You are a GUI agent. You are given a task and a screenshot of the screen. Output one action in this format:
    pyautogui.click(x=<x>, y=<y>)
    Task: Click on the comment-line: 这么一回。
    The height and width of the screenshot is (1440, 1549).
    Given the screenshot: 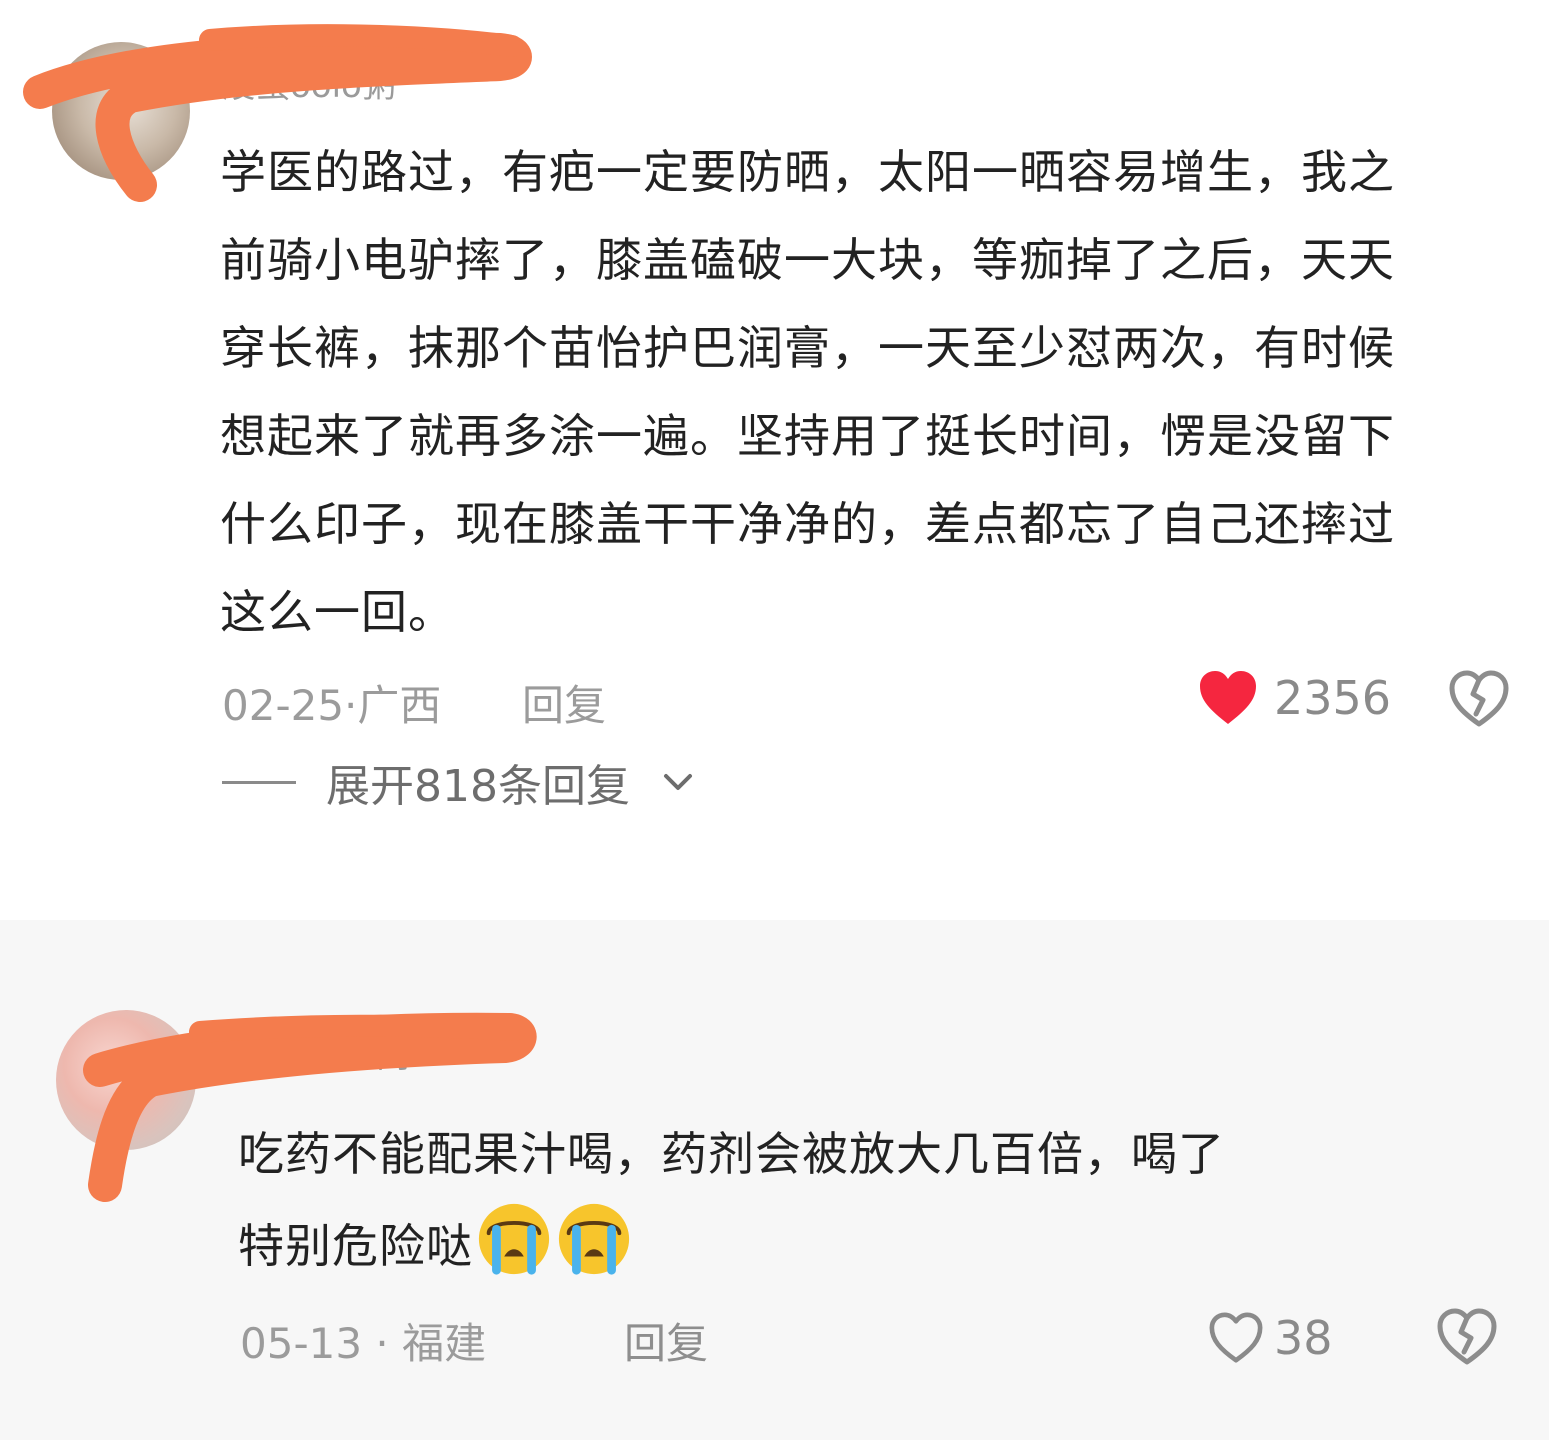 What is the action you would take?
    pyautogui.click(x=337, y=612)
    